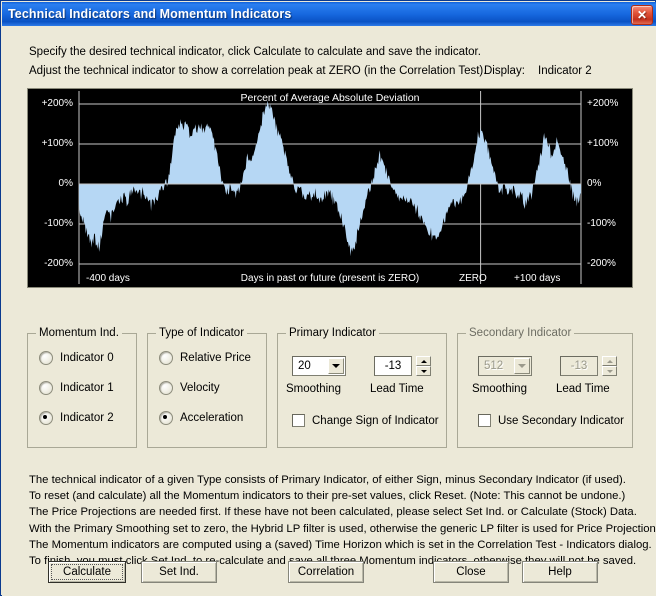 The image size is (656, 596). What do you see at coordinates (505, 366) in the screenshot?
I see `secondary-smoothing-dropdown: 512` at bounding box center [505, 366].